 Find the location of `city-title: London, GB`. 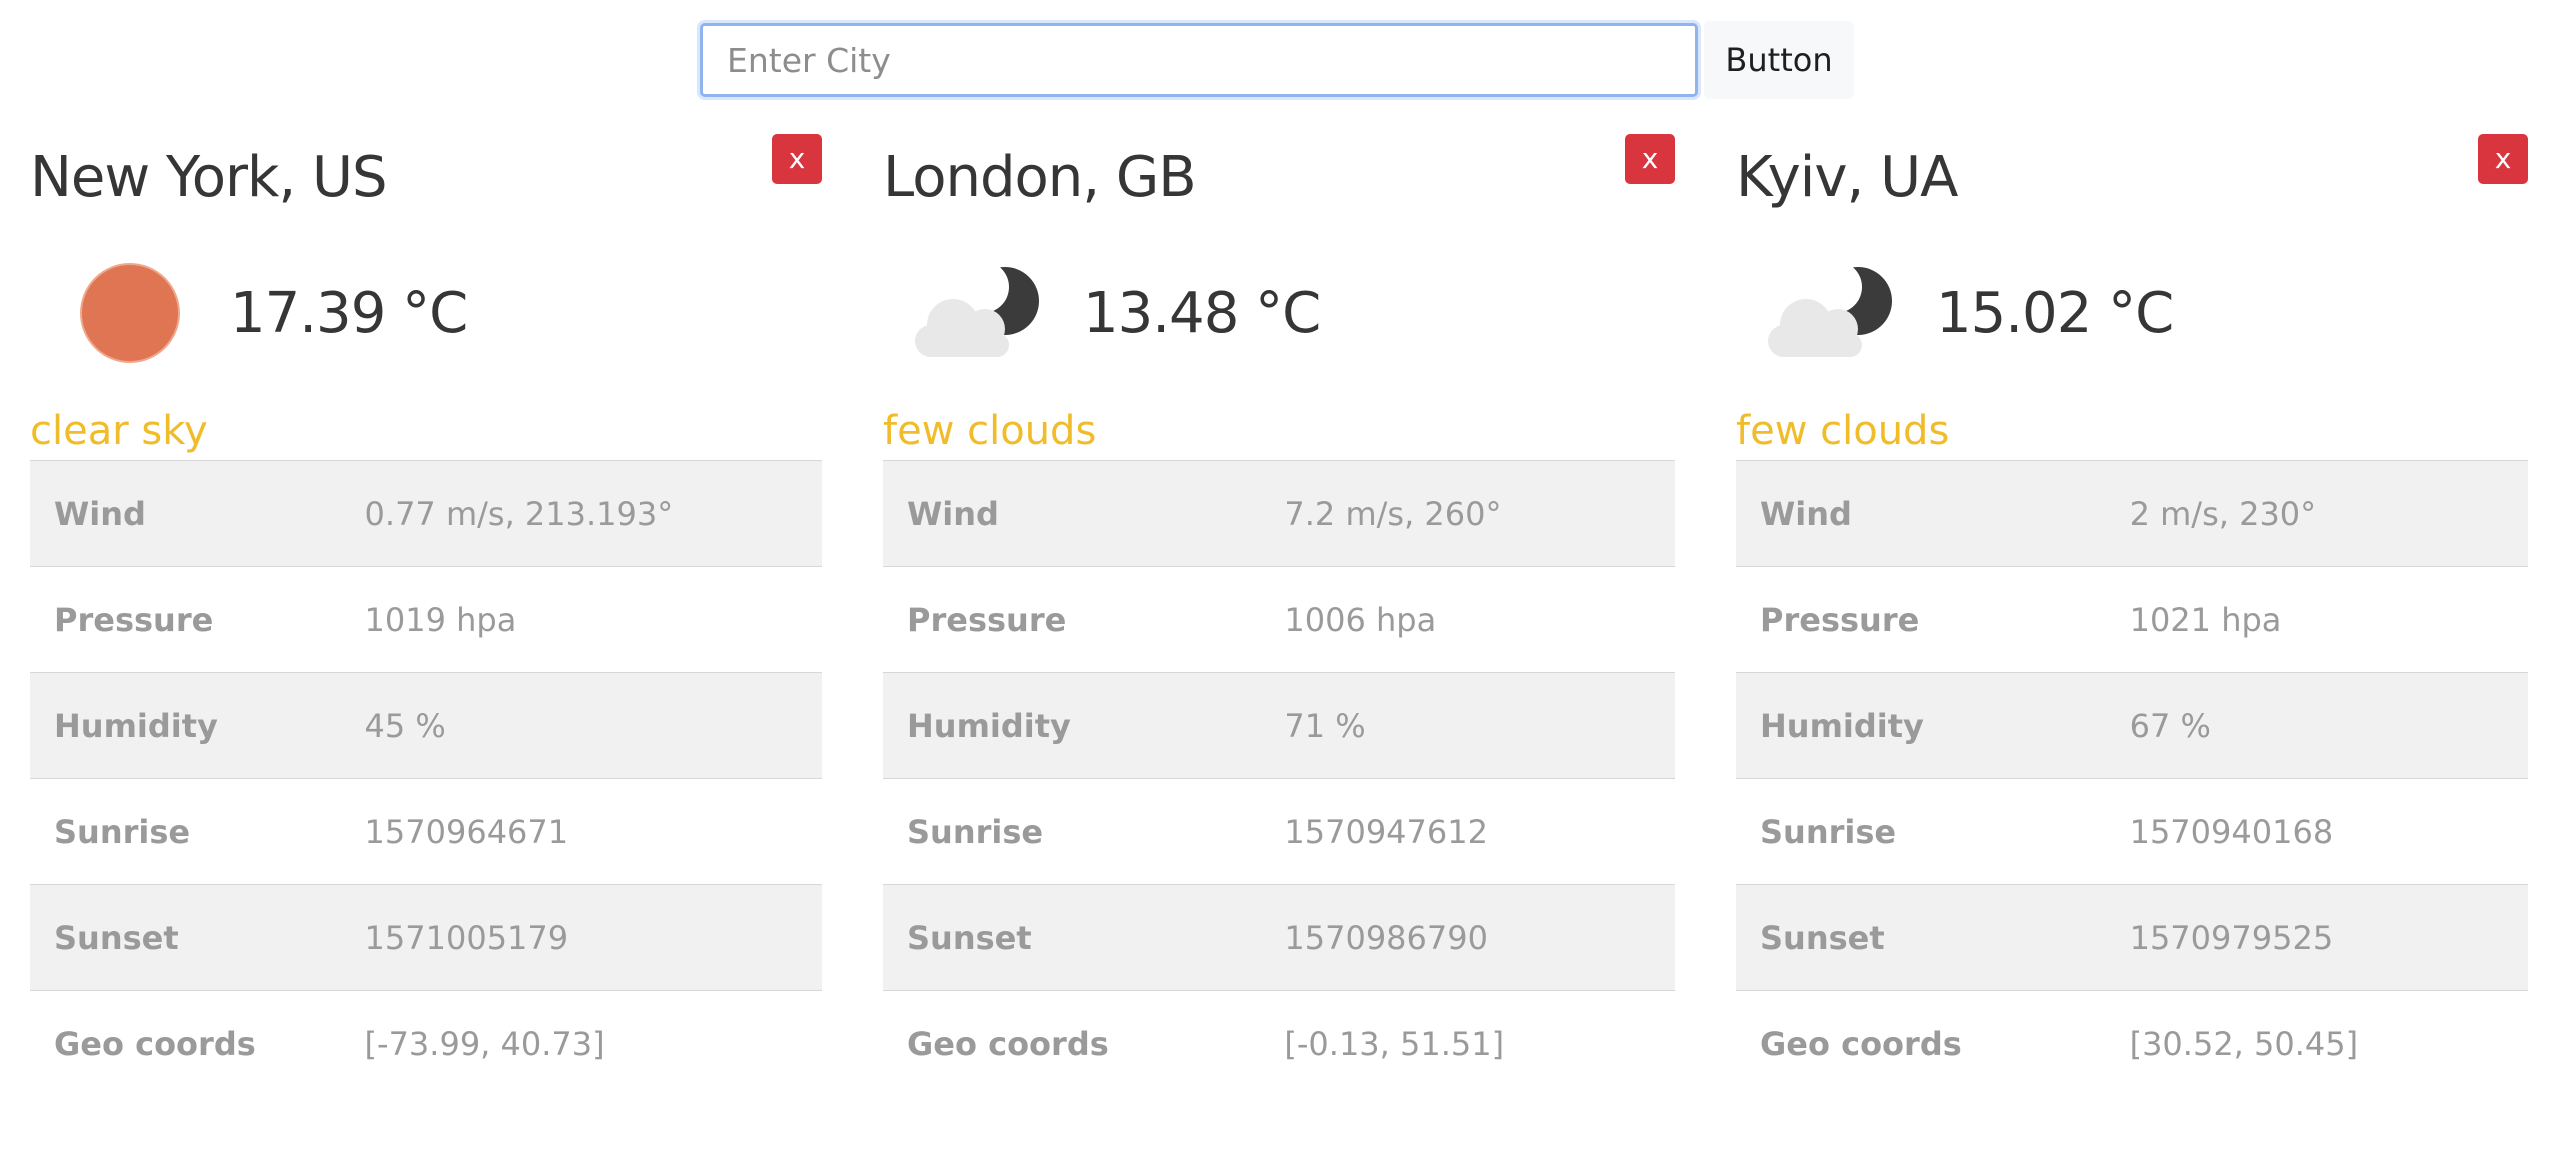

city-title: London, GB is located at coordinates (1040, 177).